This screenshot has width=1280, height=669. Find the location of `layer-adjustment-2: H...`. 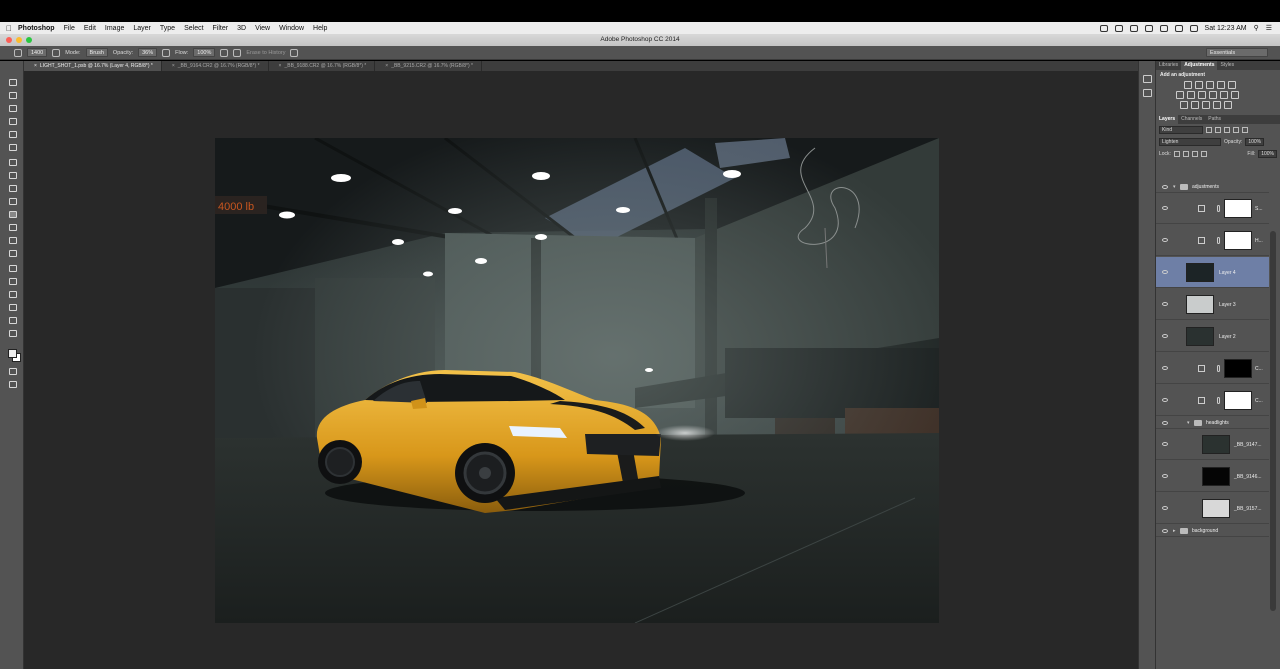

layer-adjustment-2: H... is located at coordinates (1212, 240).